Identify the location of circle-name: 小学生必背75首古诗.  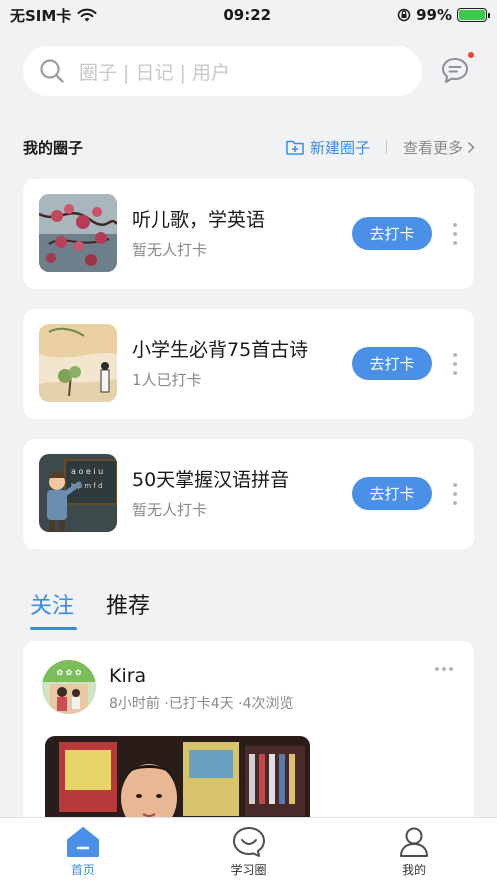
(220, 350).